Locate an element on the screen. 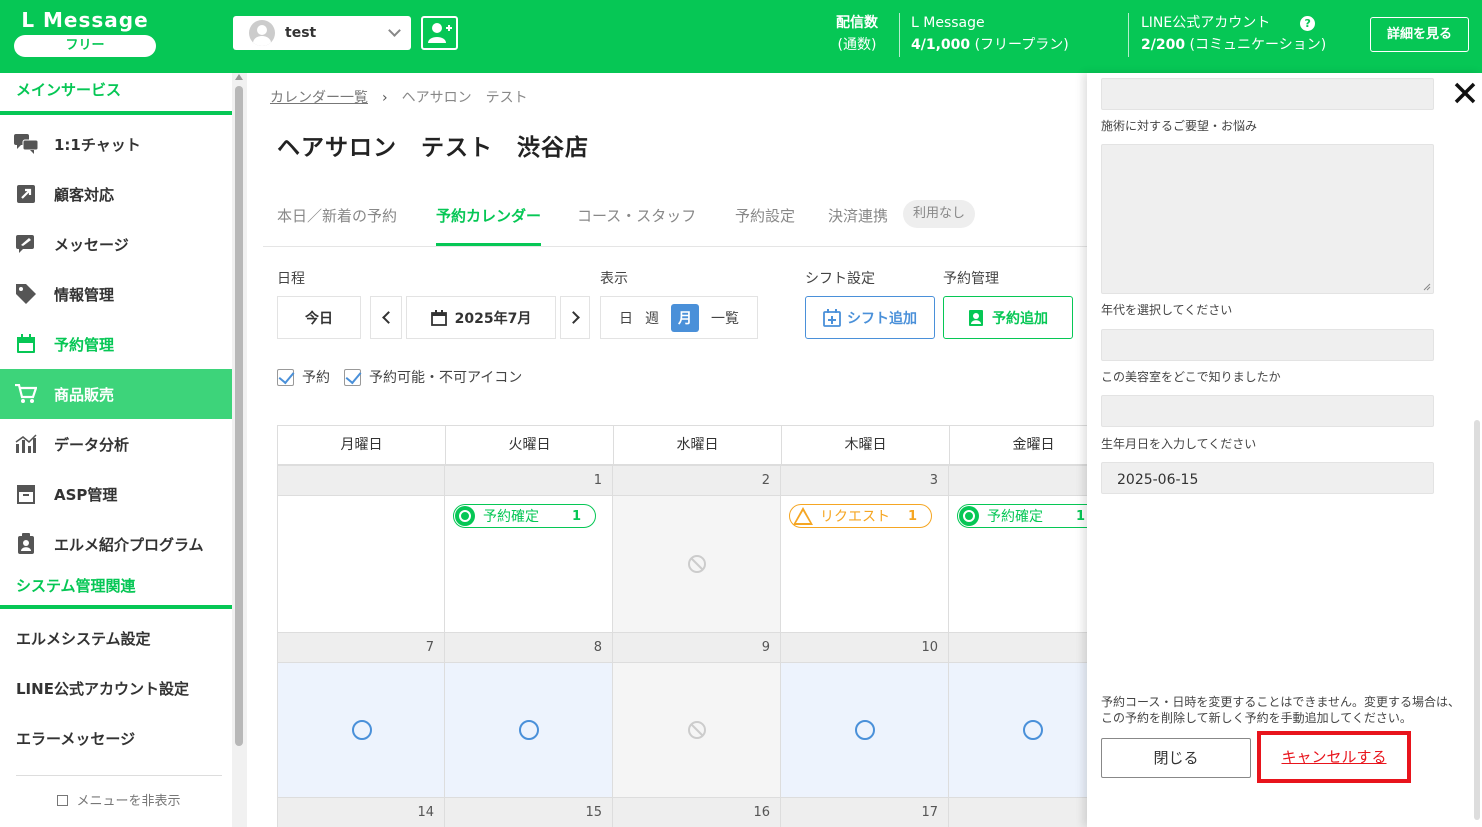 This screenshot has height=827, width=1482. account-name: test is located at coordinates (301, 33).